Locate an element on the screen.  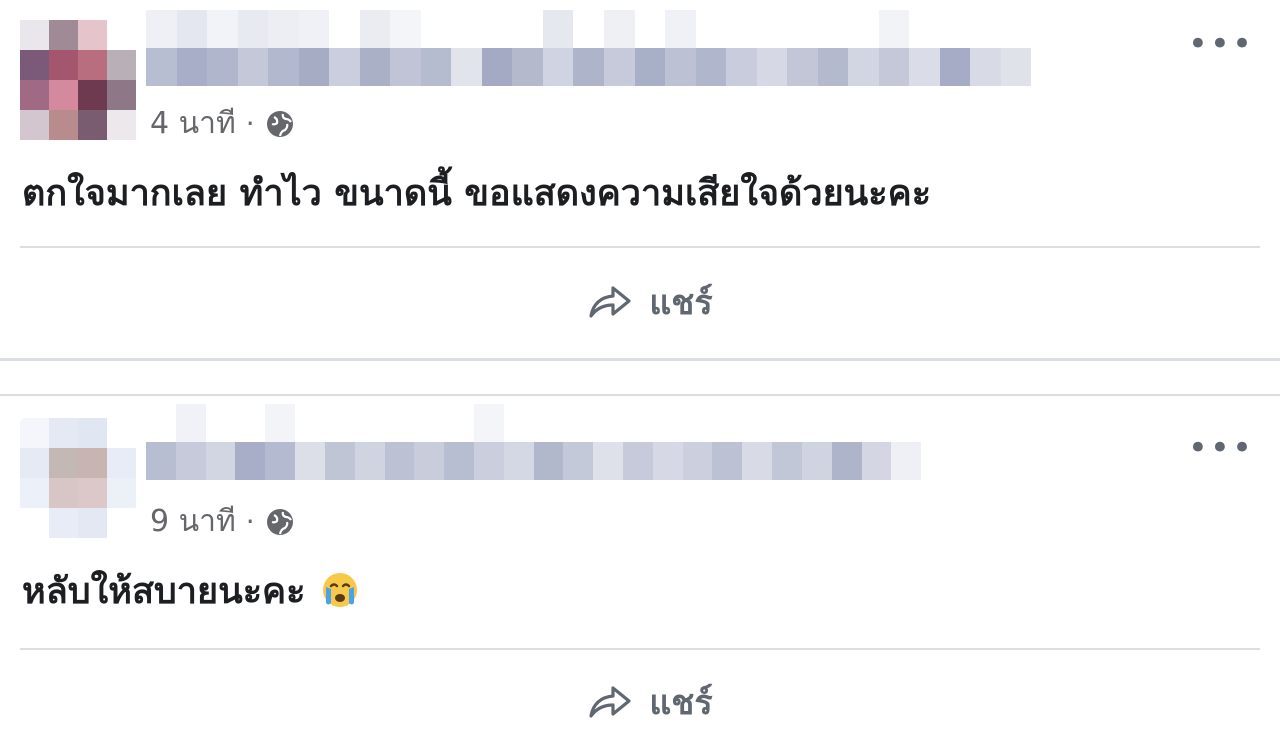
comment-meta: 9 นาที · is located at coordinates (222, 521).